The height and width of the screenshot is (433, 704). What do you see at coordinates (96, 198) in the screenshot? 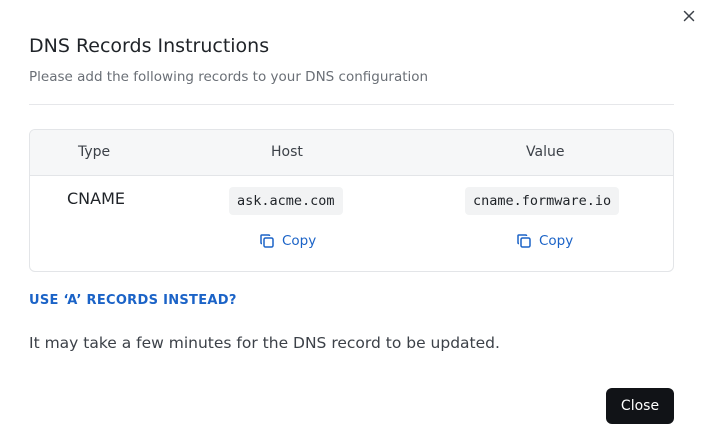
I see `record-type: CNAME` at bounding box center [96, 198].